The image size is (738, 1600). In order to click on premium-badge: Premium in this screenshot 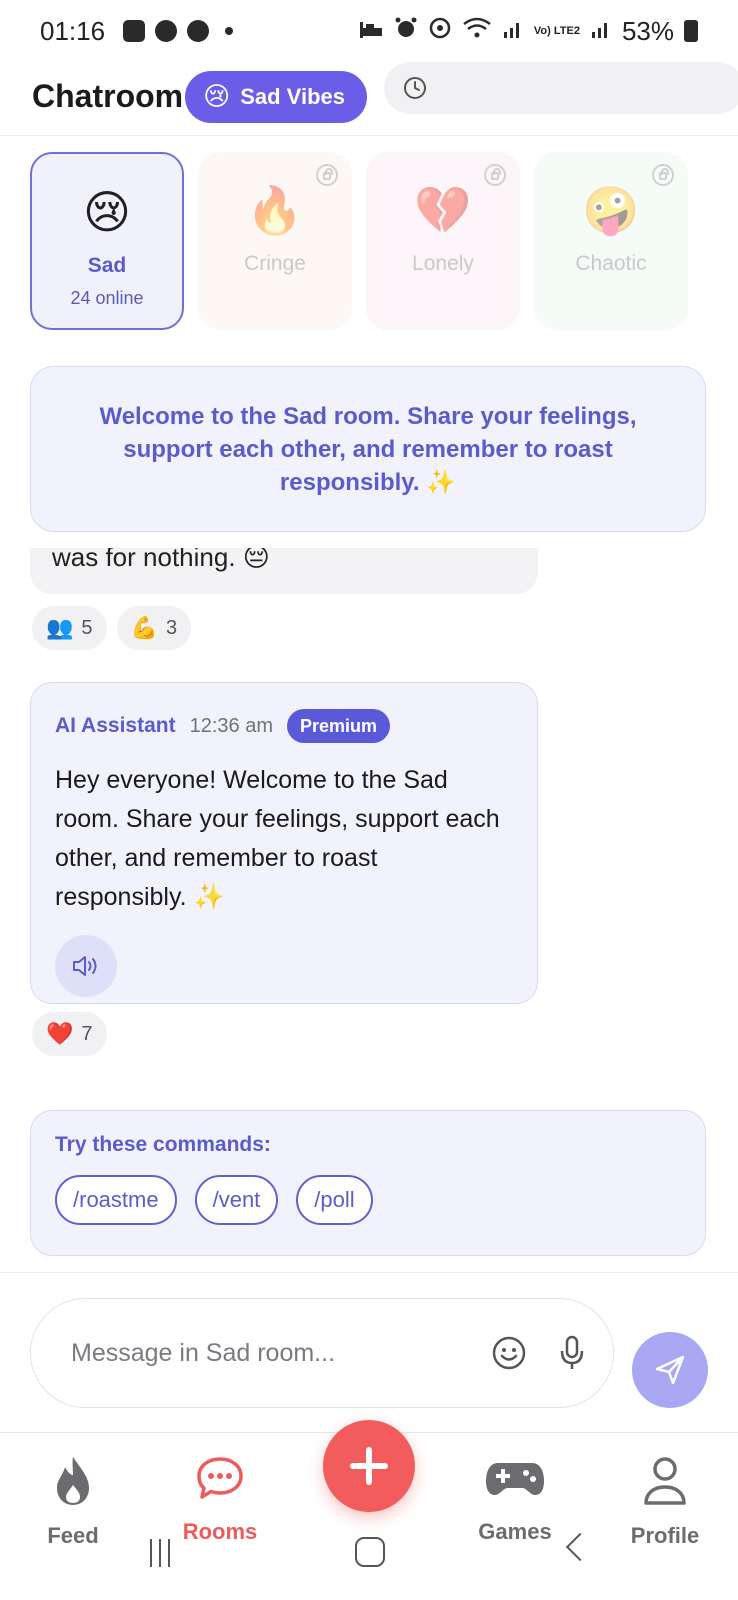, I will do `click(338, 726)`.